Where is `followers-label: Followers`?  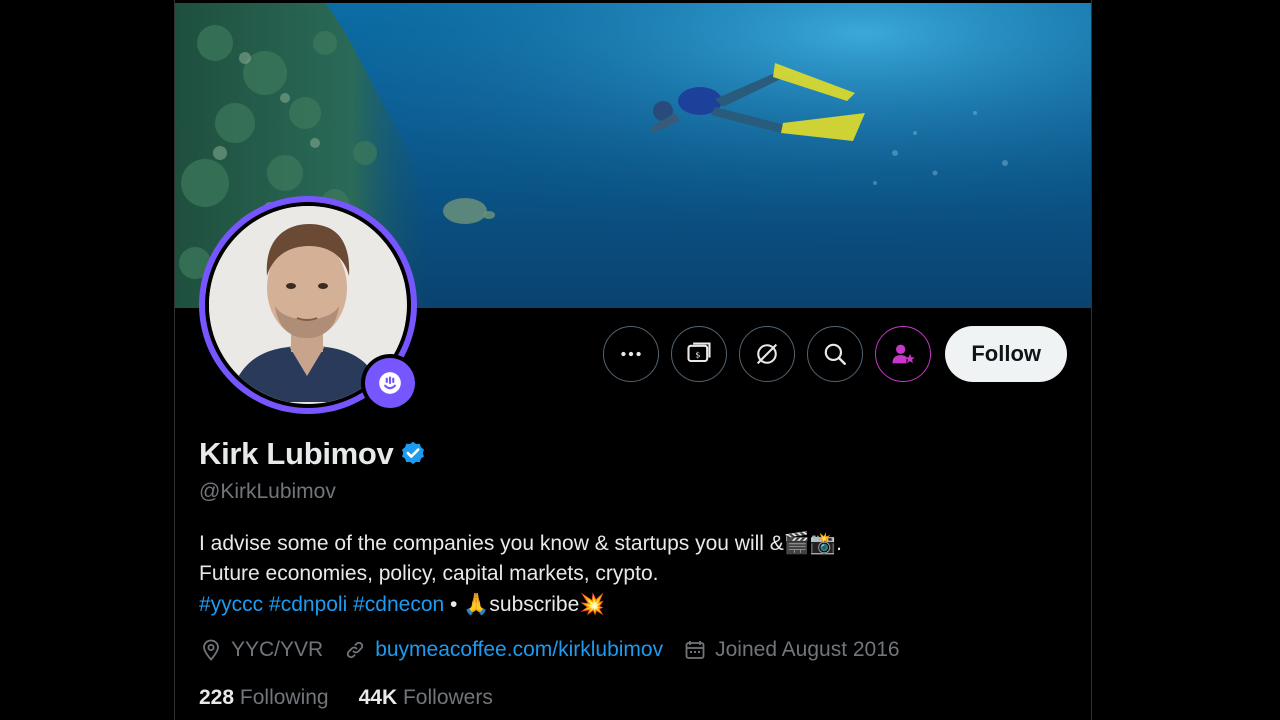
followers-label: Followers is located at coordinates (447, 697).